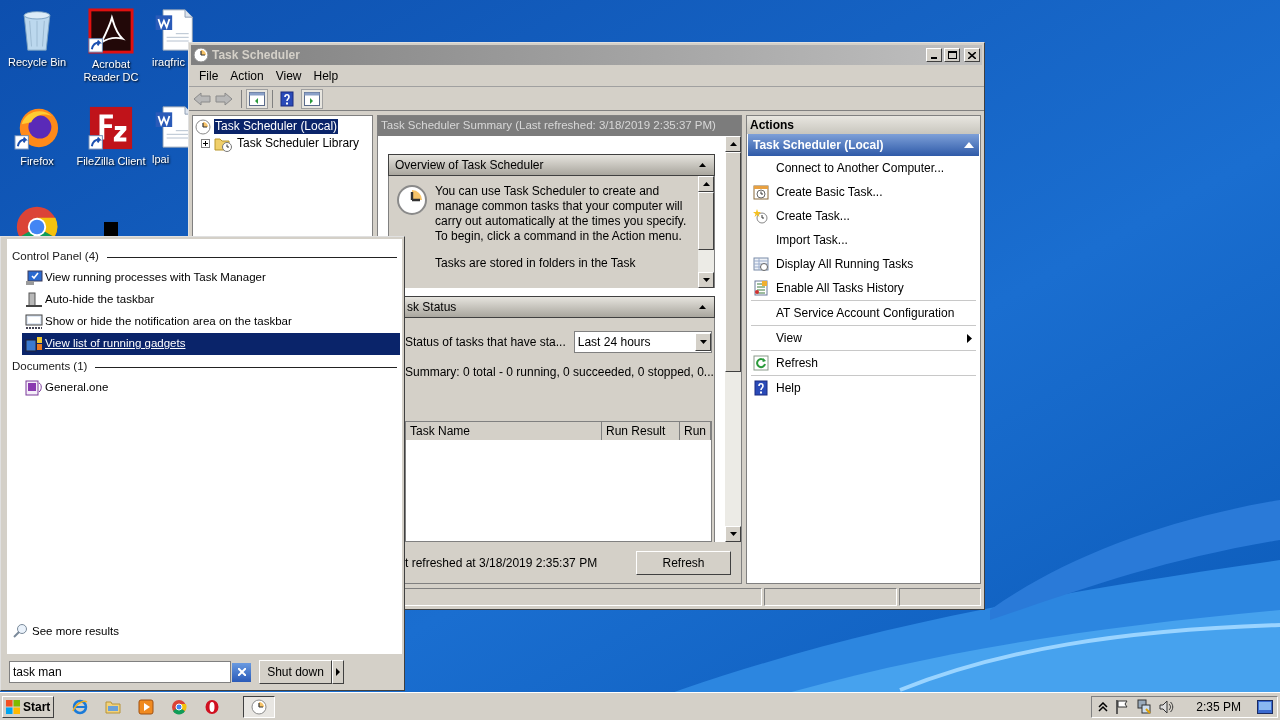  What do you see at coordinates (223, 143) in the screenshot?
I see `folder-clock-icon` at bounding box center [223, 143].